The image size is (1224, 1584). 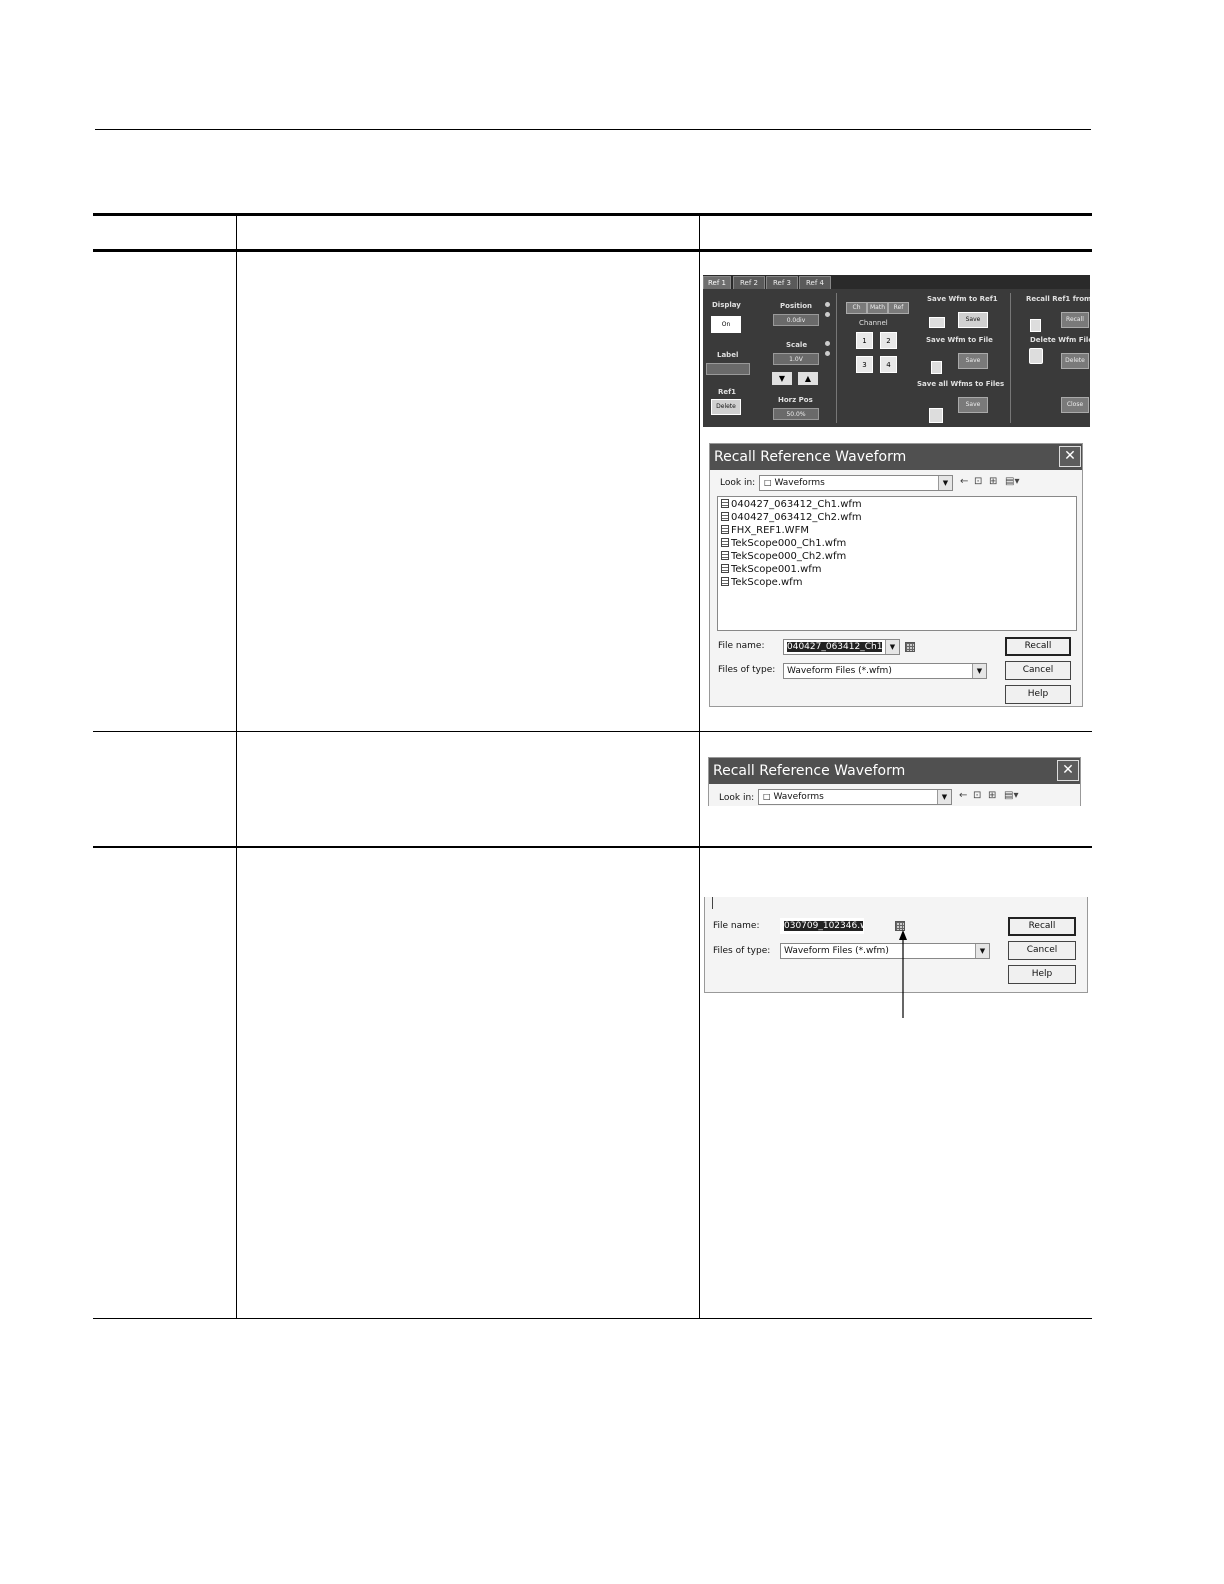 I want to click on tab-ref-4: Ref 4, so click(x=815, y=282).